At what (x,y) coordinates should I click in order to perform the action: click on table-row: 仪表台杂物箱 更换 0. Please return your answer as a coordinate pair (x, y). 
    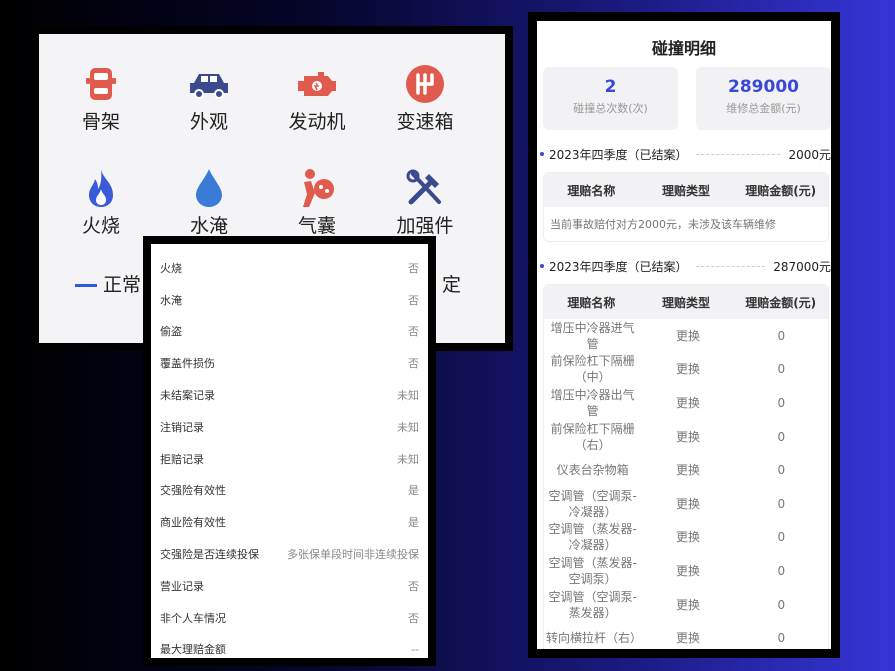
    Looking at the image, I should click on (671, 470).